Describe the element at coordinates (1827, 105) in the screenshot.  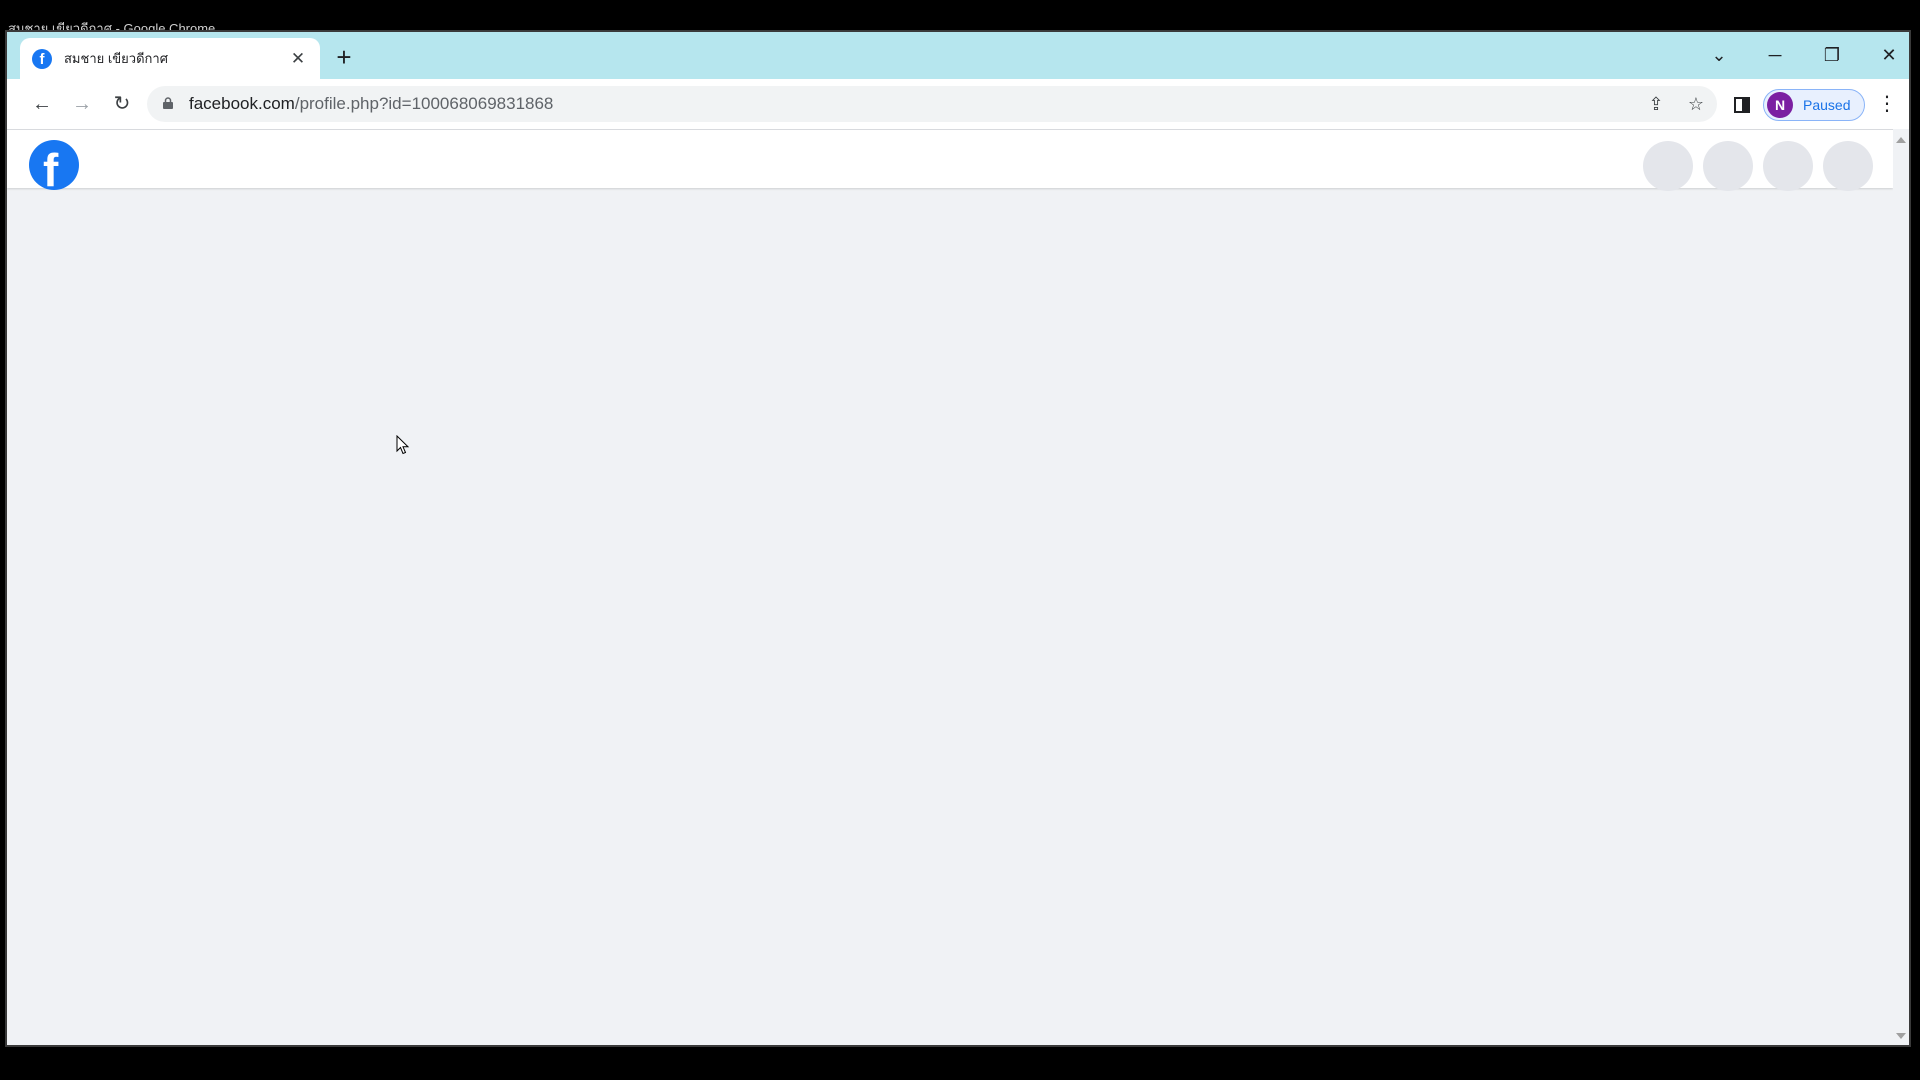
I see `profile-status: Paused` at that location.